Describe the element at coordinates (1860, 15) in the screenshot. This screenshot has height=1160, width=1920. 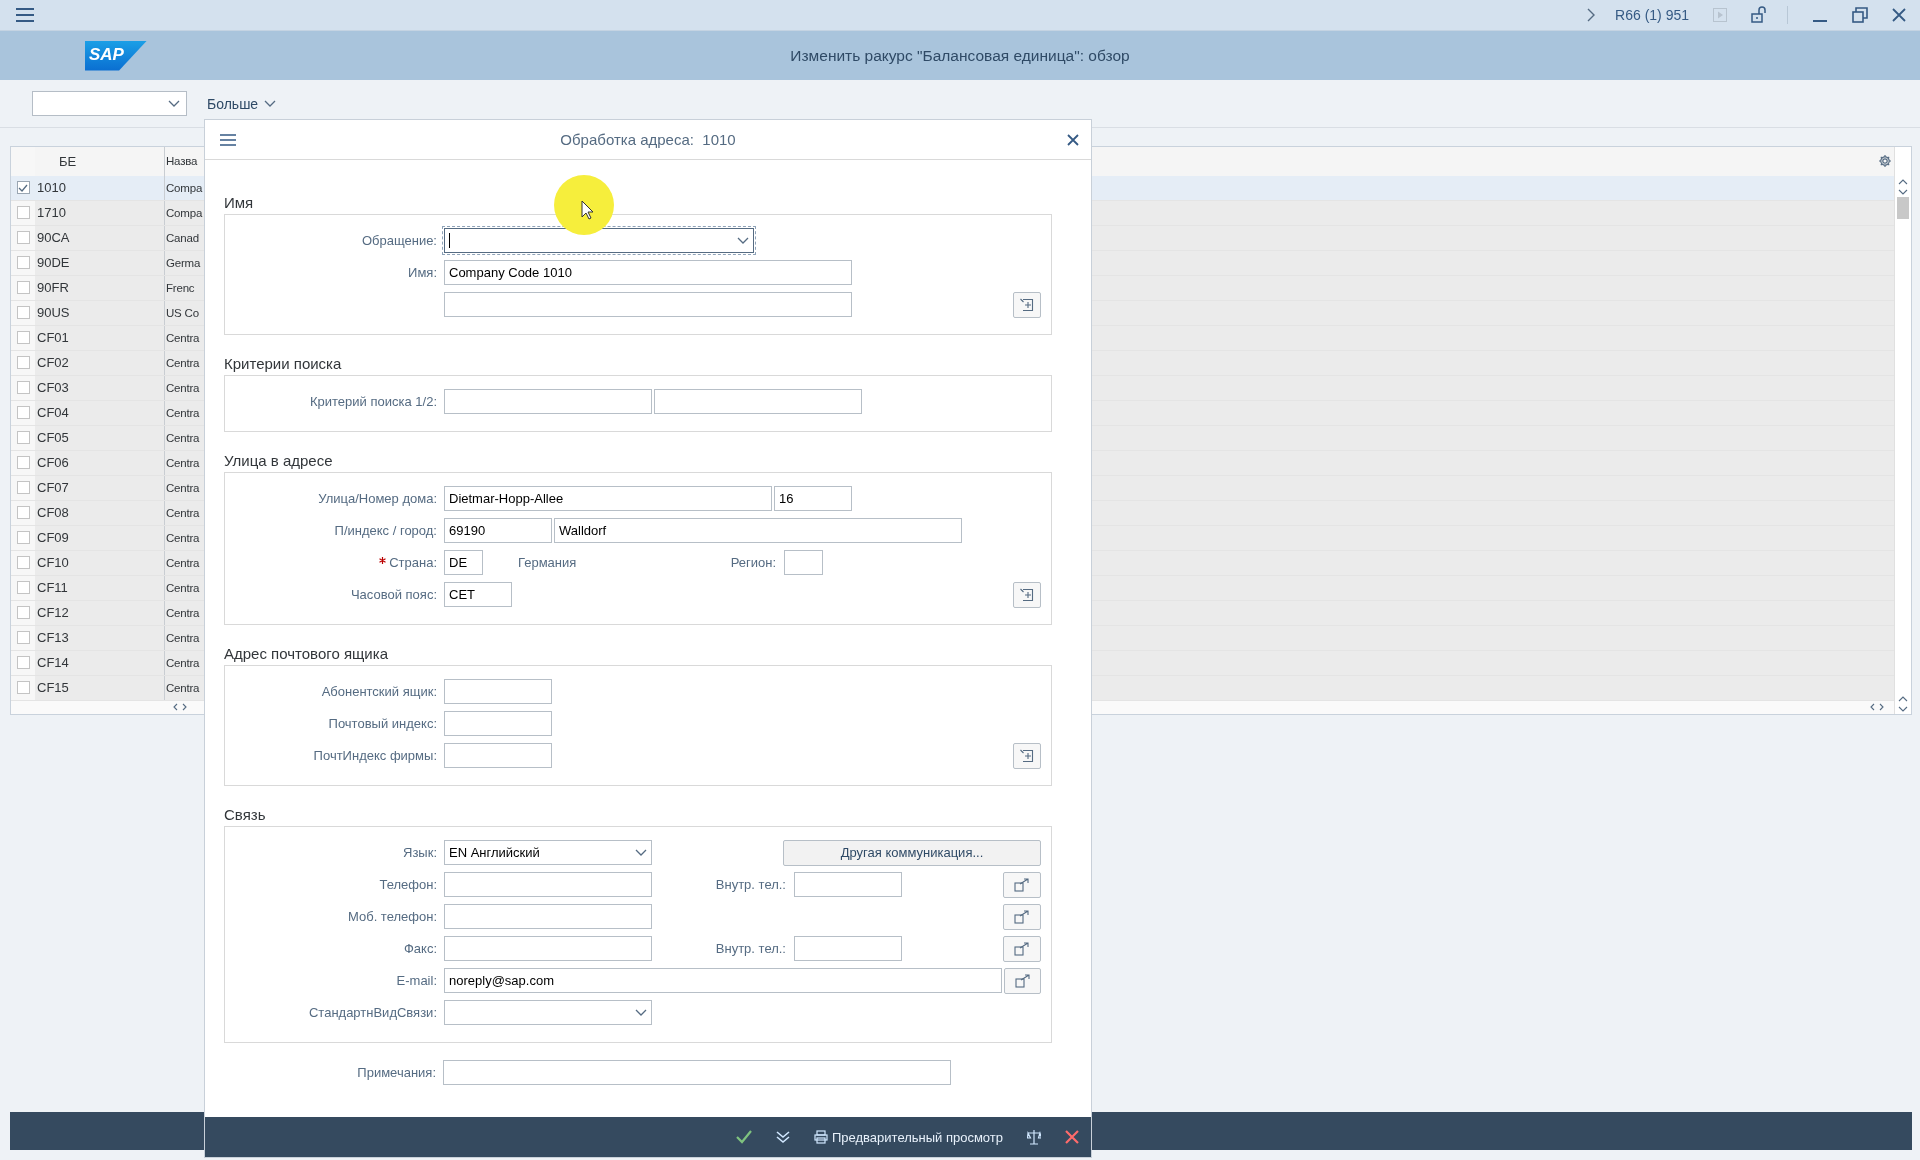
I see `restore-icon` at that location.